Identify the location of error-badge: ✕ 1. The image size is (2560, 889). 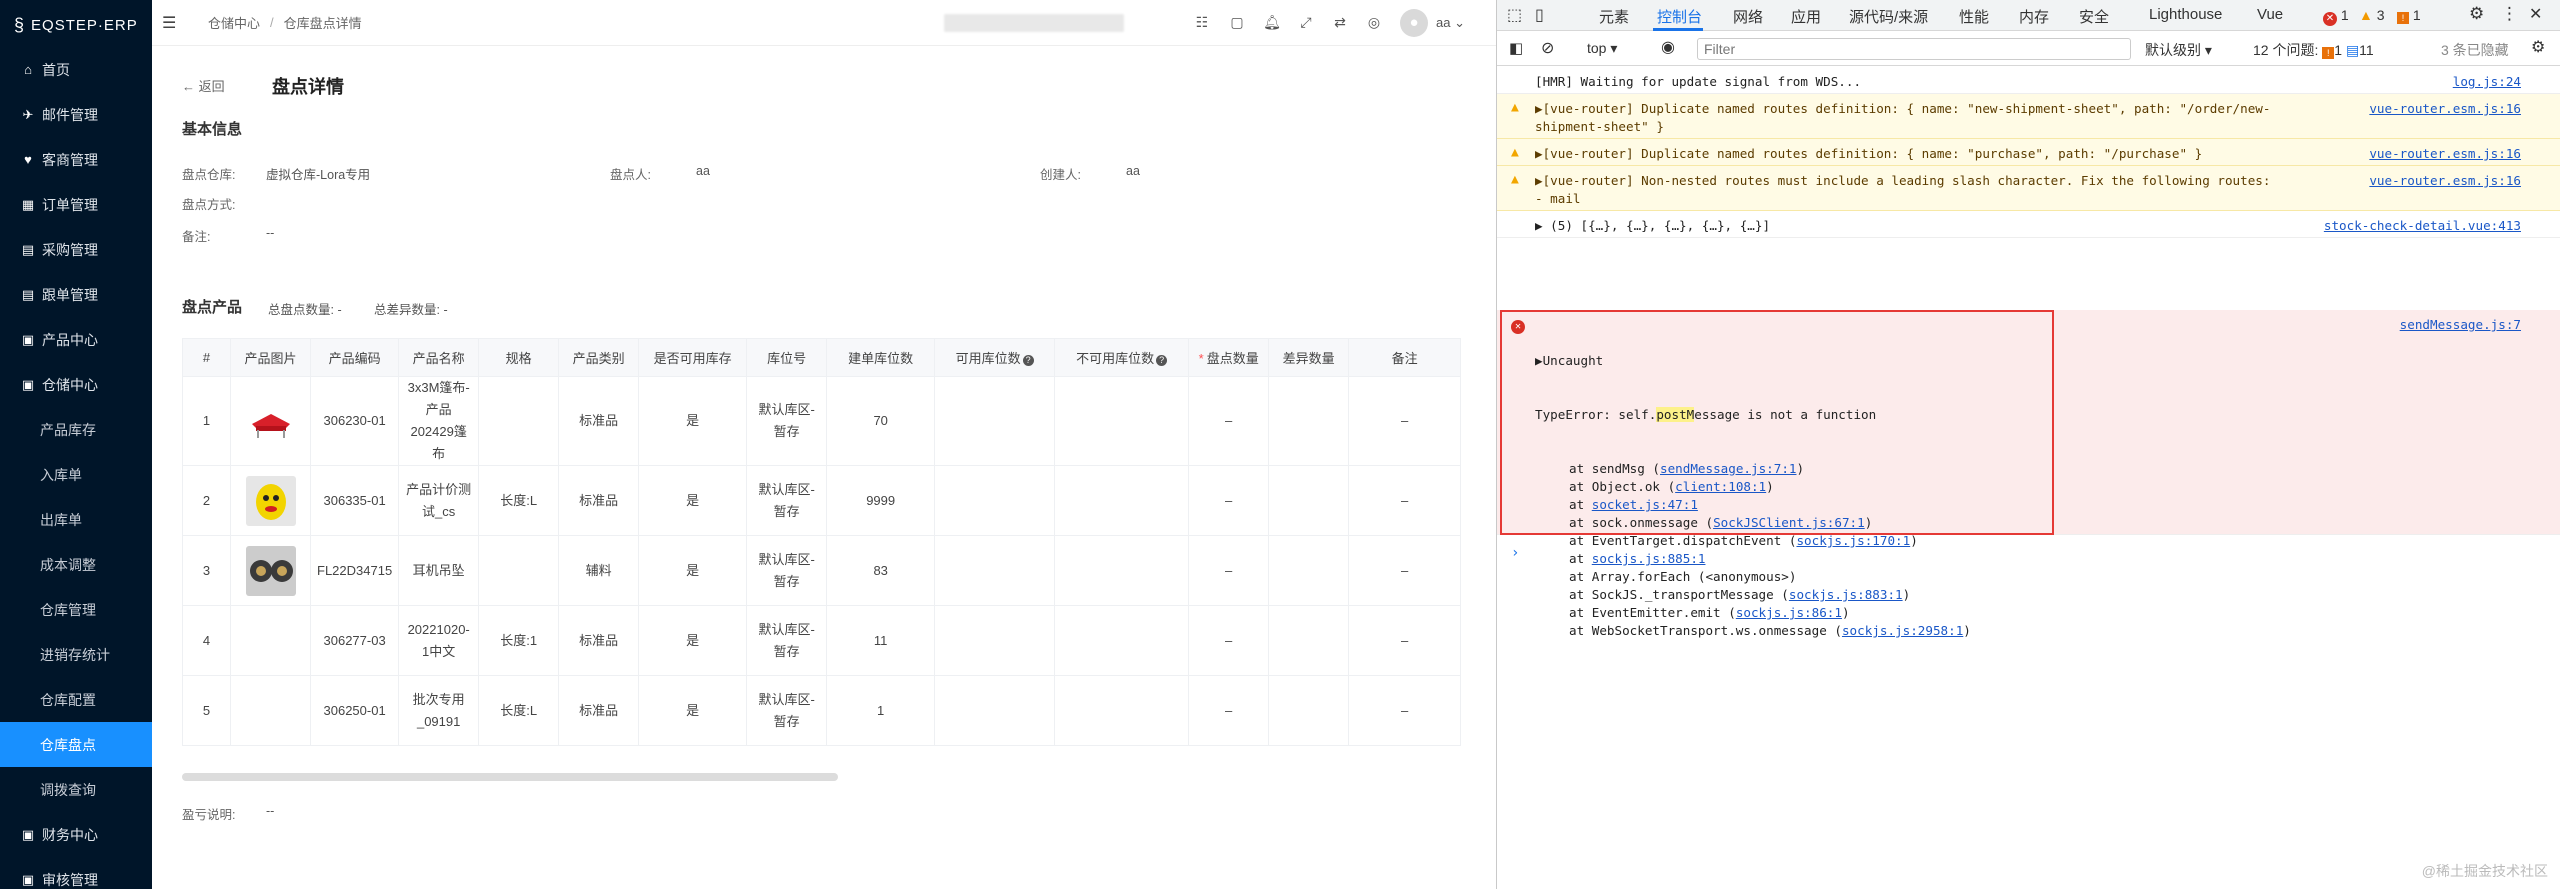
(2336, 16).